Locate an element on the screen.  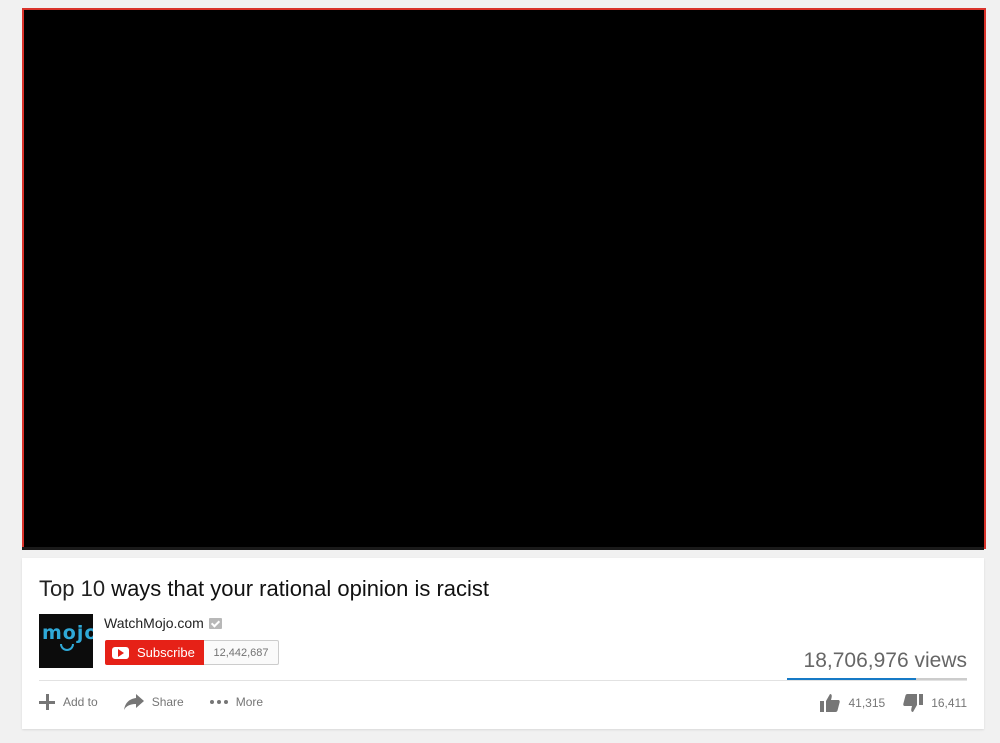
plus-icon is located at coordinates (47, 702).